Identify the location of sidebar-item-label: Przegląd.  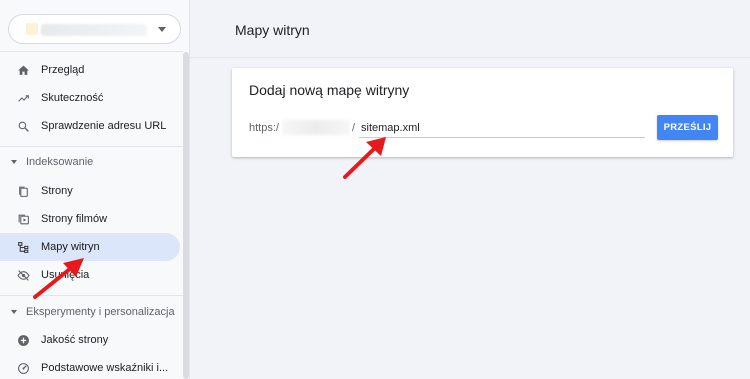
(63, 70).